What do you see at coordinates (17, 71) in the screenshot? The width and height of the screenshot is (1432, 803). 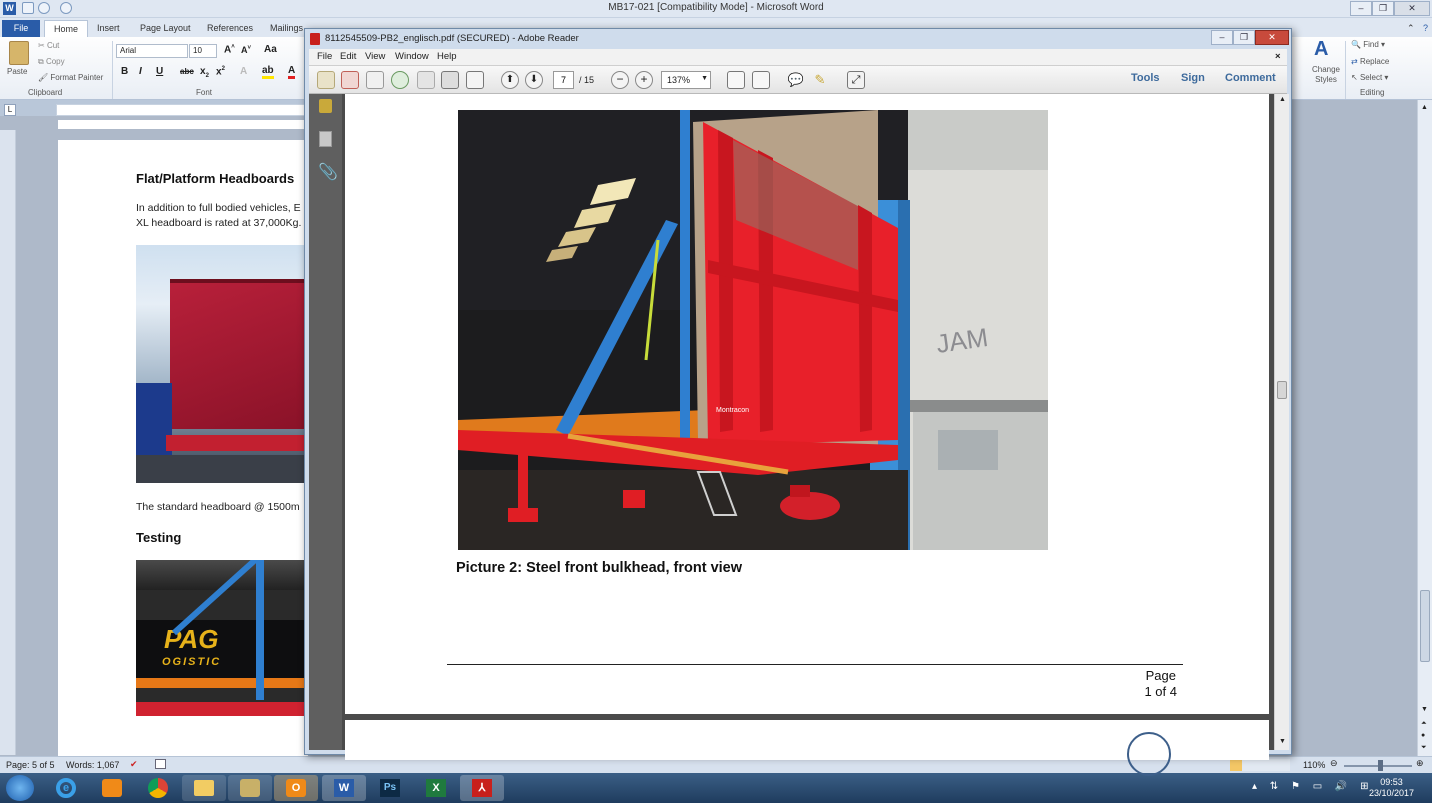 I see `paste-button: Paste` at bounding box center [17, 71].